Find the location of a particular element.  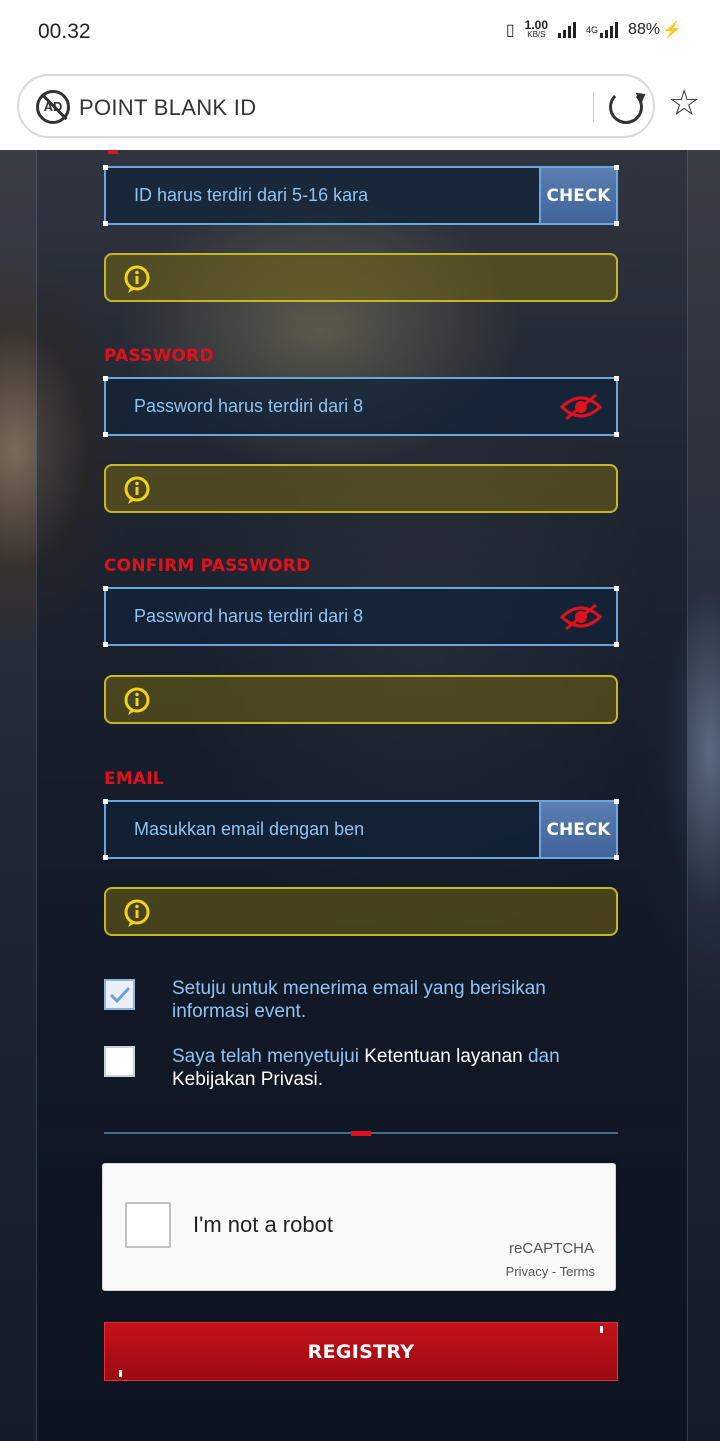

agree-terms-checkbox is located at coordinates (119, 1061).